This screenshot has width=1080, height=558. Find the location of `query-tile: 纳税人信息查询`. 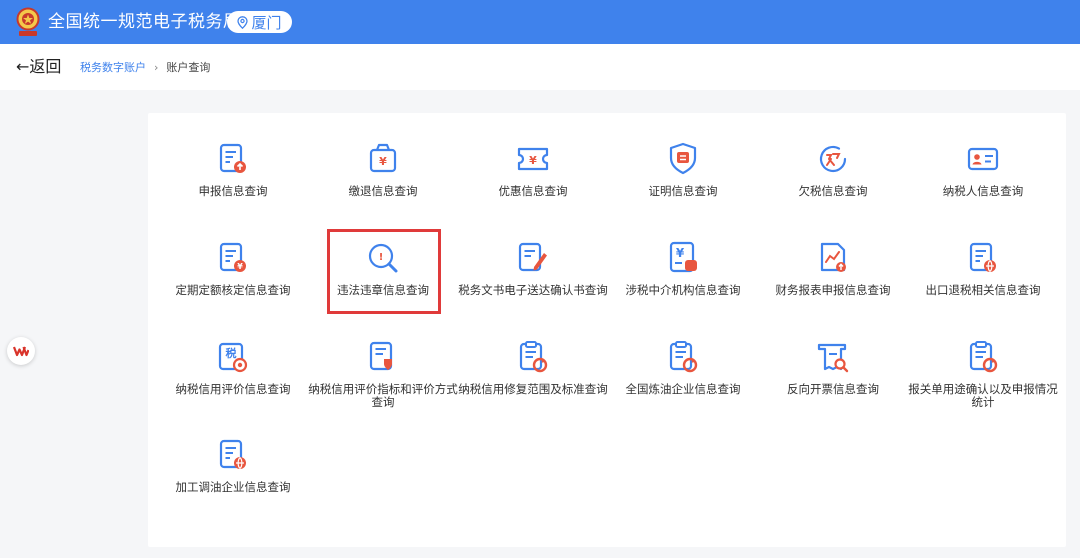

query-tile: 纳税人信息查询 is located at coordinates (983, 186).